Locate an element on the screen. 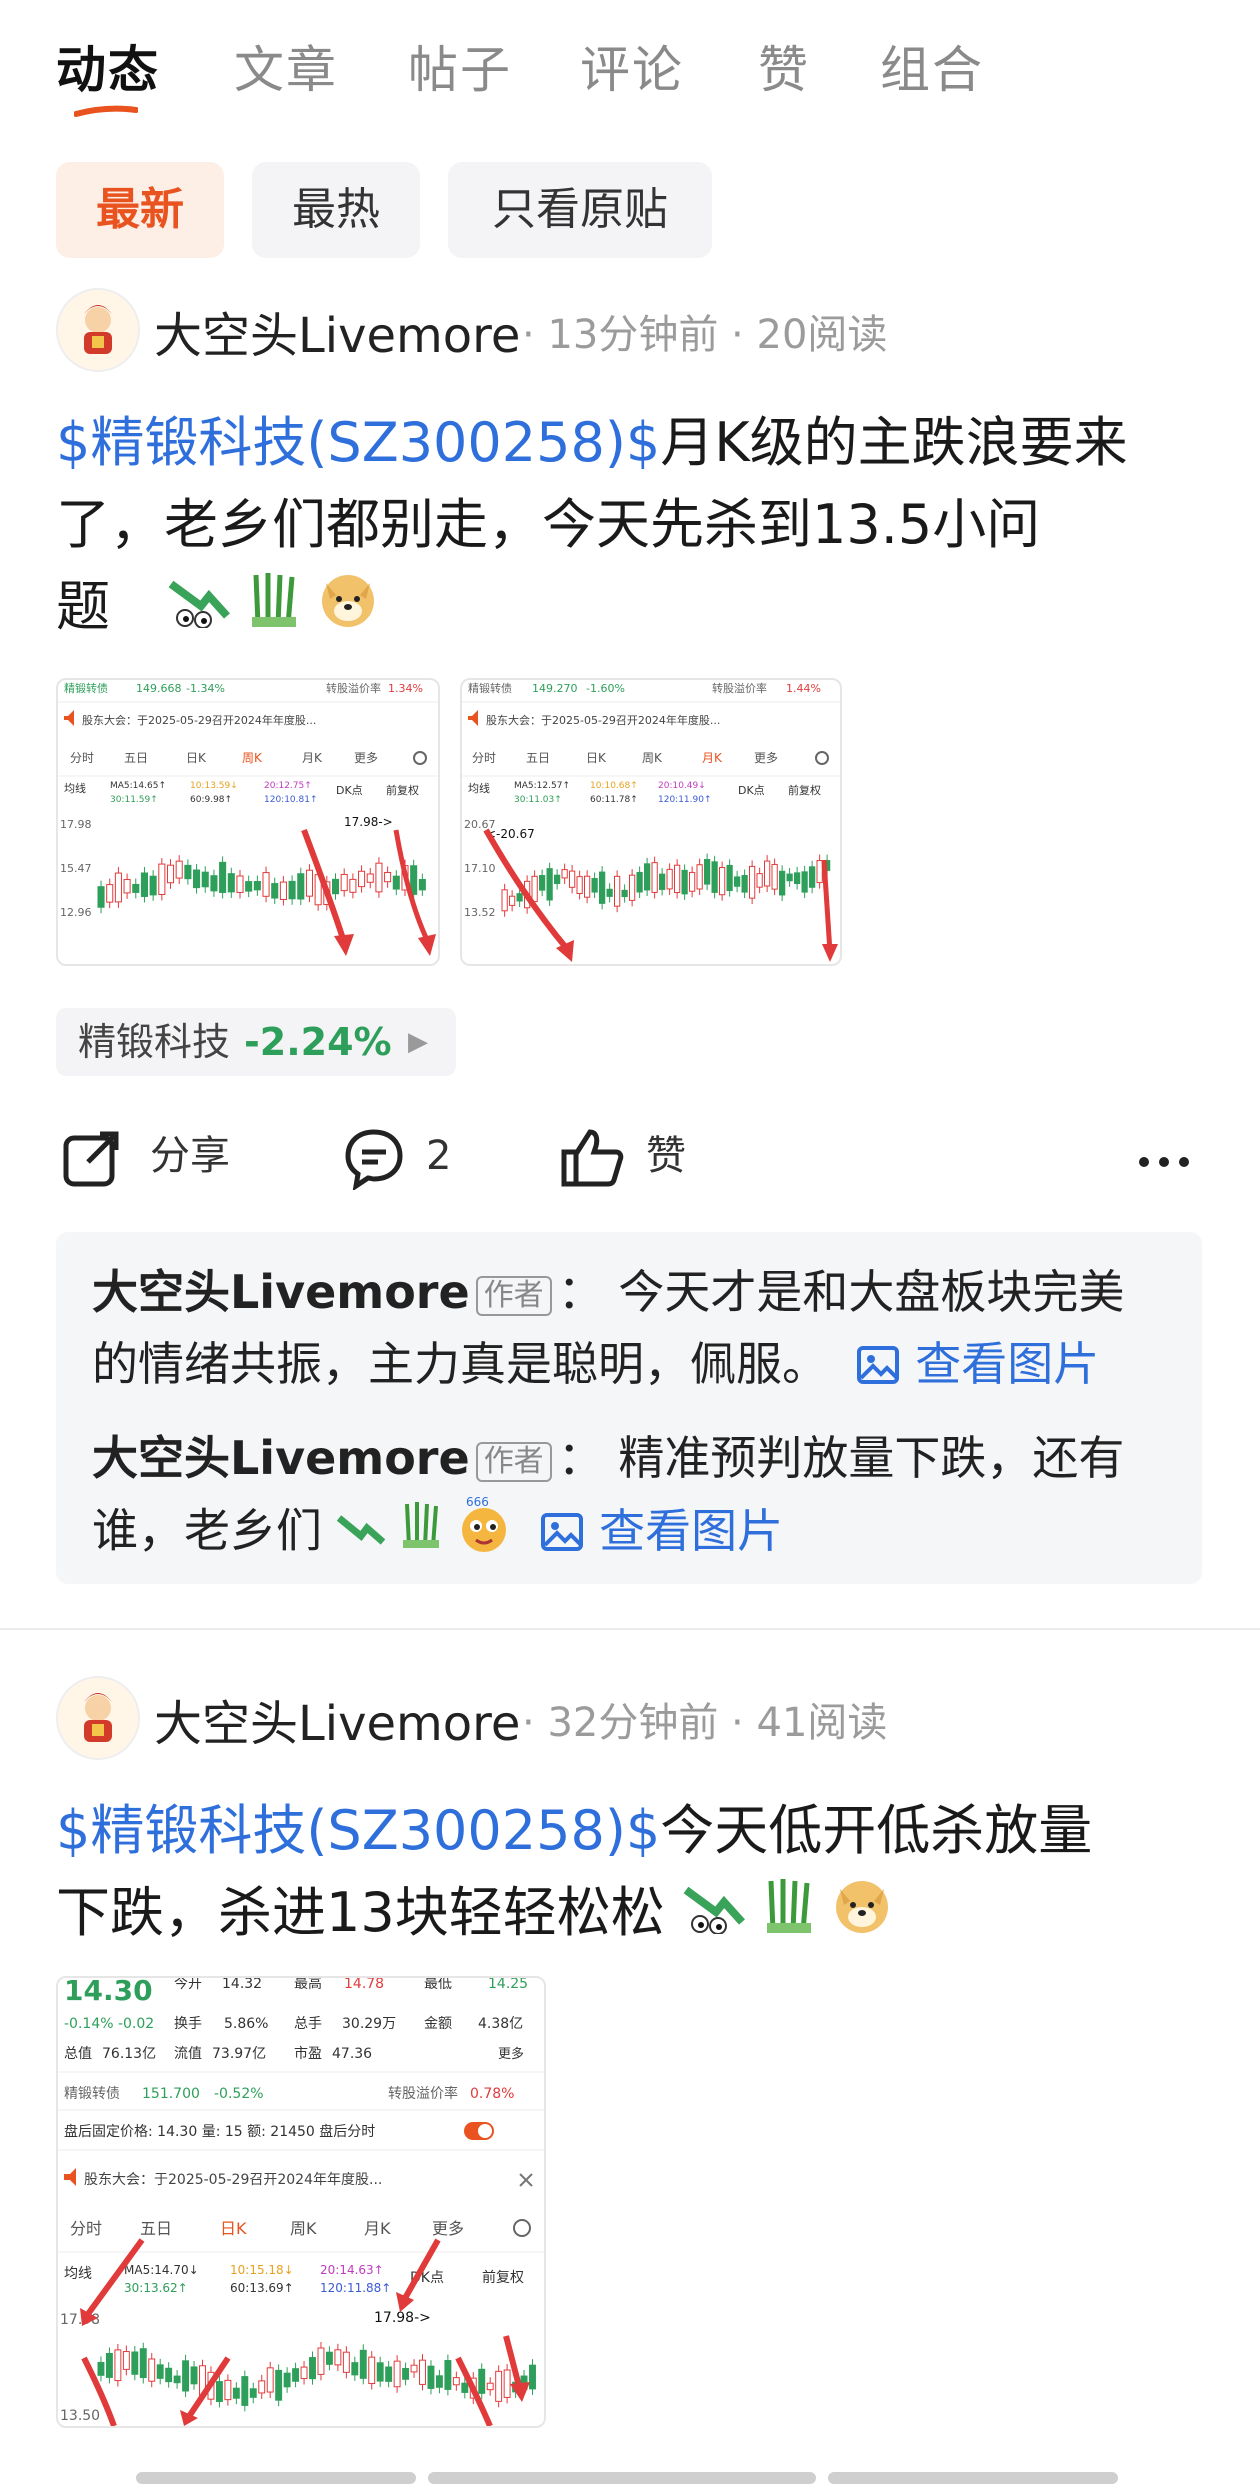  tab-dynamic: 动态 is located at coordinates (108, 66).